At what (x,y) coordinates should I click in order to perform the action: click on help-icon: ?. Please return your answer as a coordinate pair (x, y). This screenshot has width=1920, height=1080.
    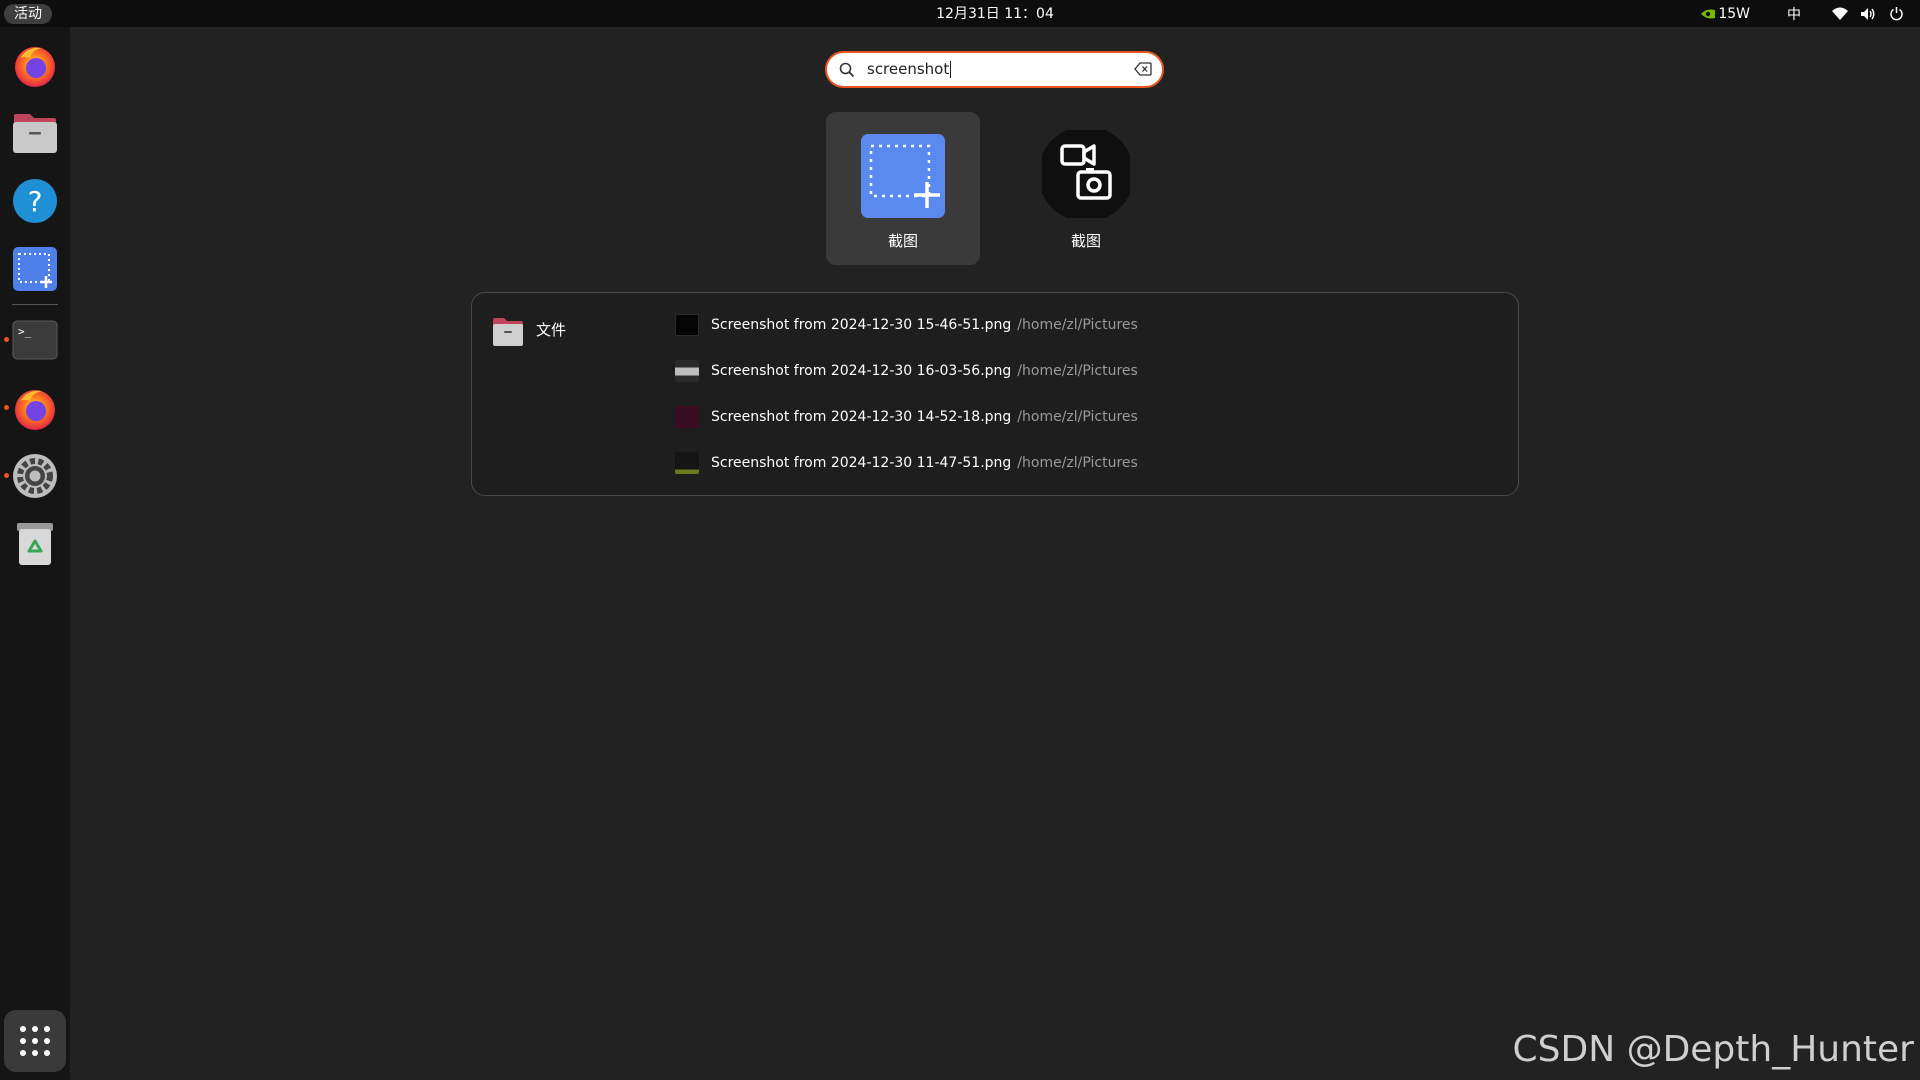
    Looking at the image, I should click on (35, 201).